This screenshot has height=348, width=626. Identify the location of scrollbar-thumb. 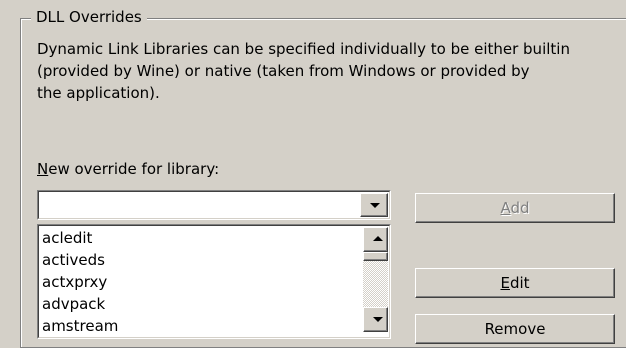
(375, 256).